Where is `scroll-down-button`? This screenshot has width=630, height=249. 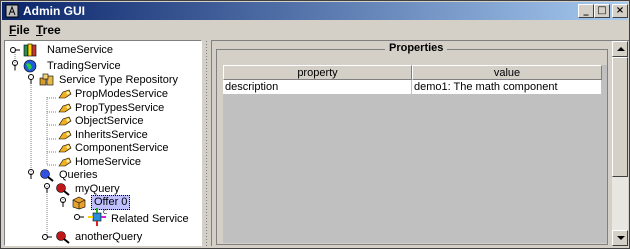
scroll-down-button is located at coordinates (620, 238).